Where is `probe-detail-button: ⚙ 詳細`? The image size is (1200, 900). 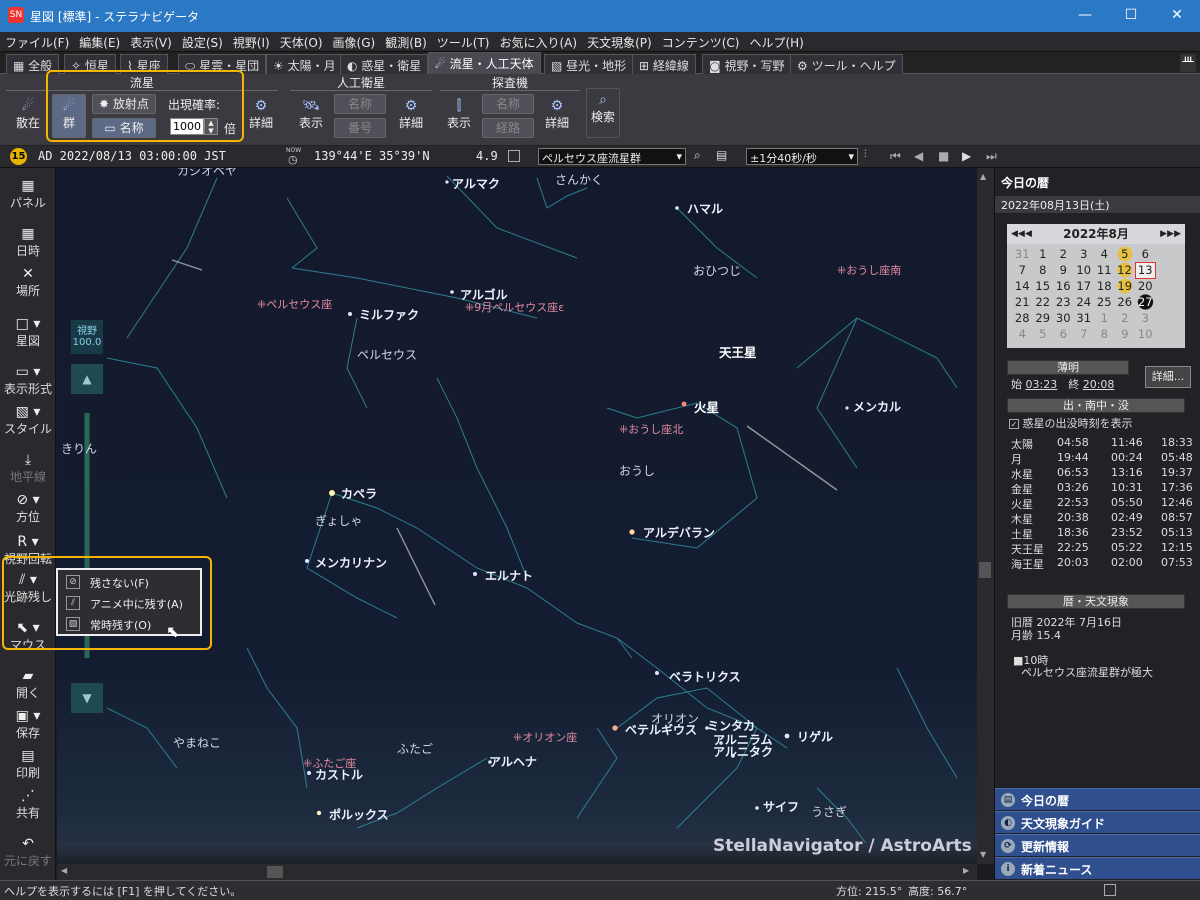
probe-detail-button: ⚙ 詳細 is located at coordinates (557, 116).